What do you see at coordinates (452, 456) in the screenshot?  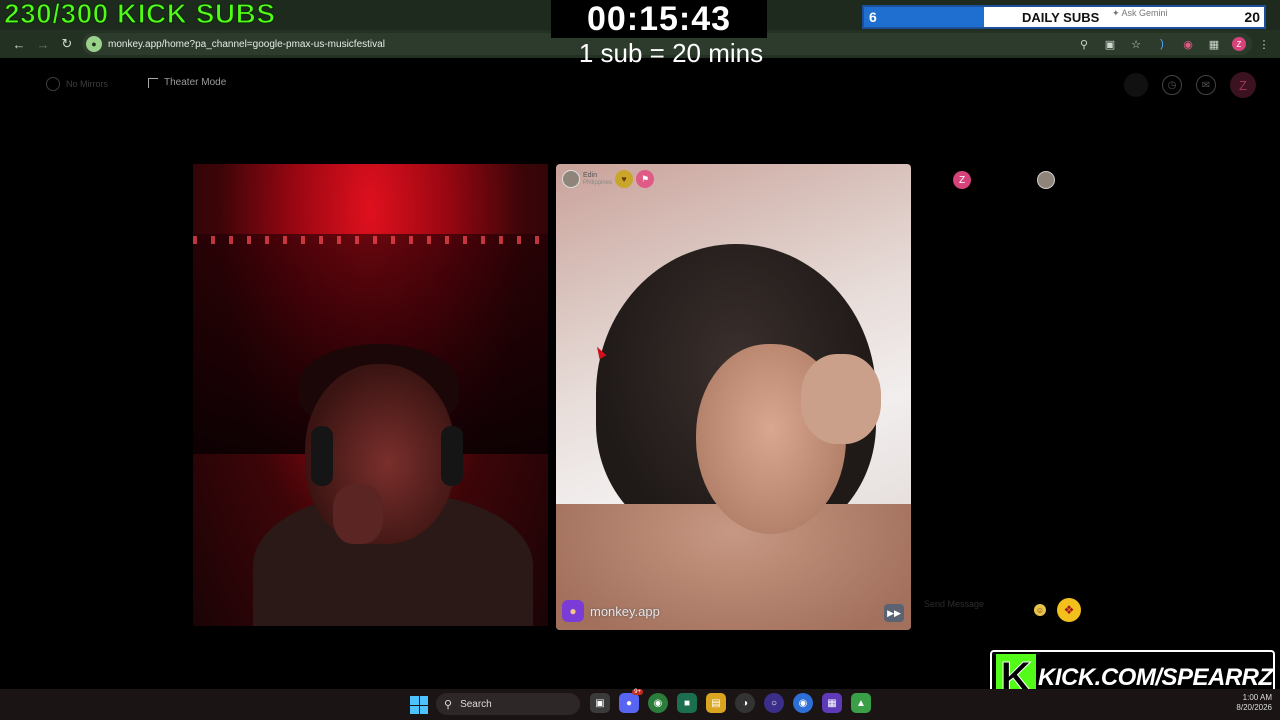 I see `headphone-right` at bounding box center [452, 456].